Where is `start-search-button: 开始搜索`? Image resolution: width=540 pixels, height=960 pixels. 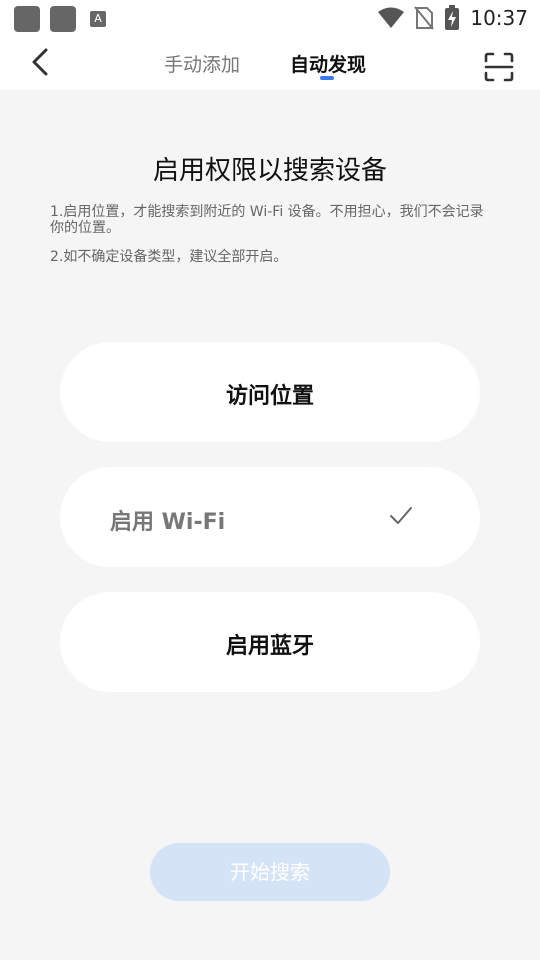
start-search-button: 开始搜索 is located at coordinates (270, 872).